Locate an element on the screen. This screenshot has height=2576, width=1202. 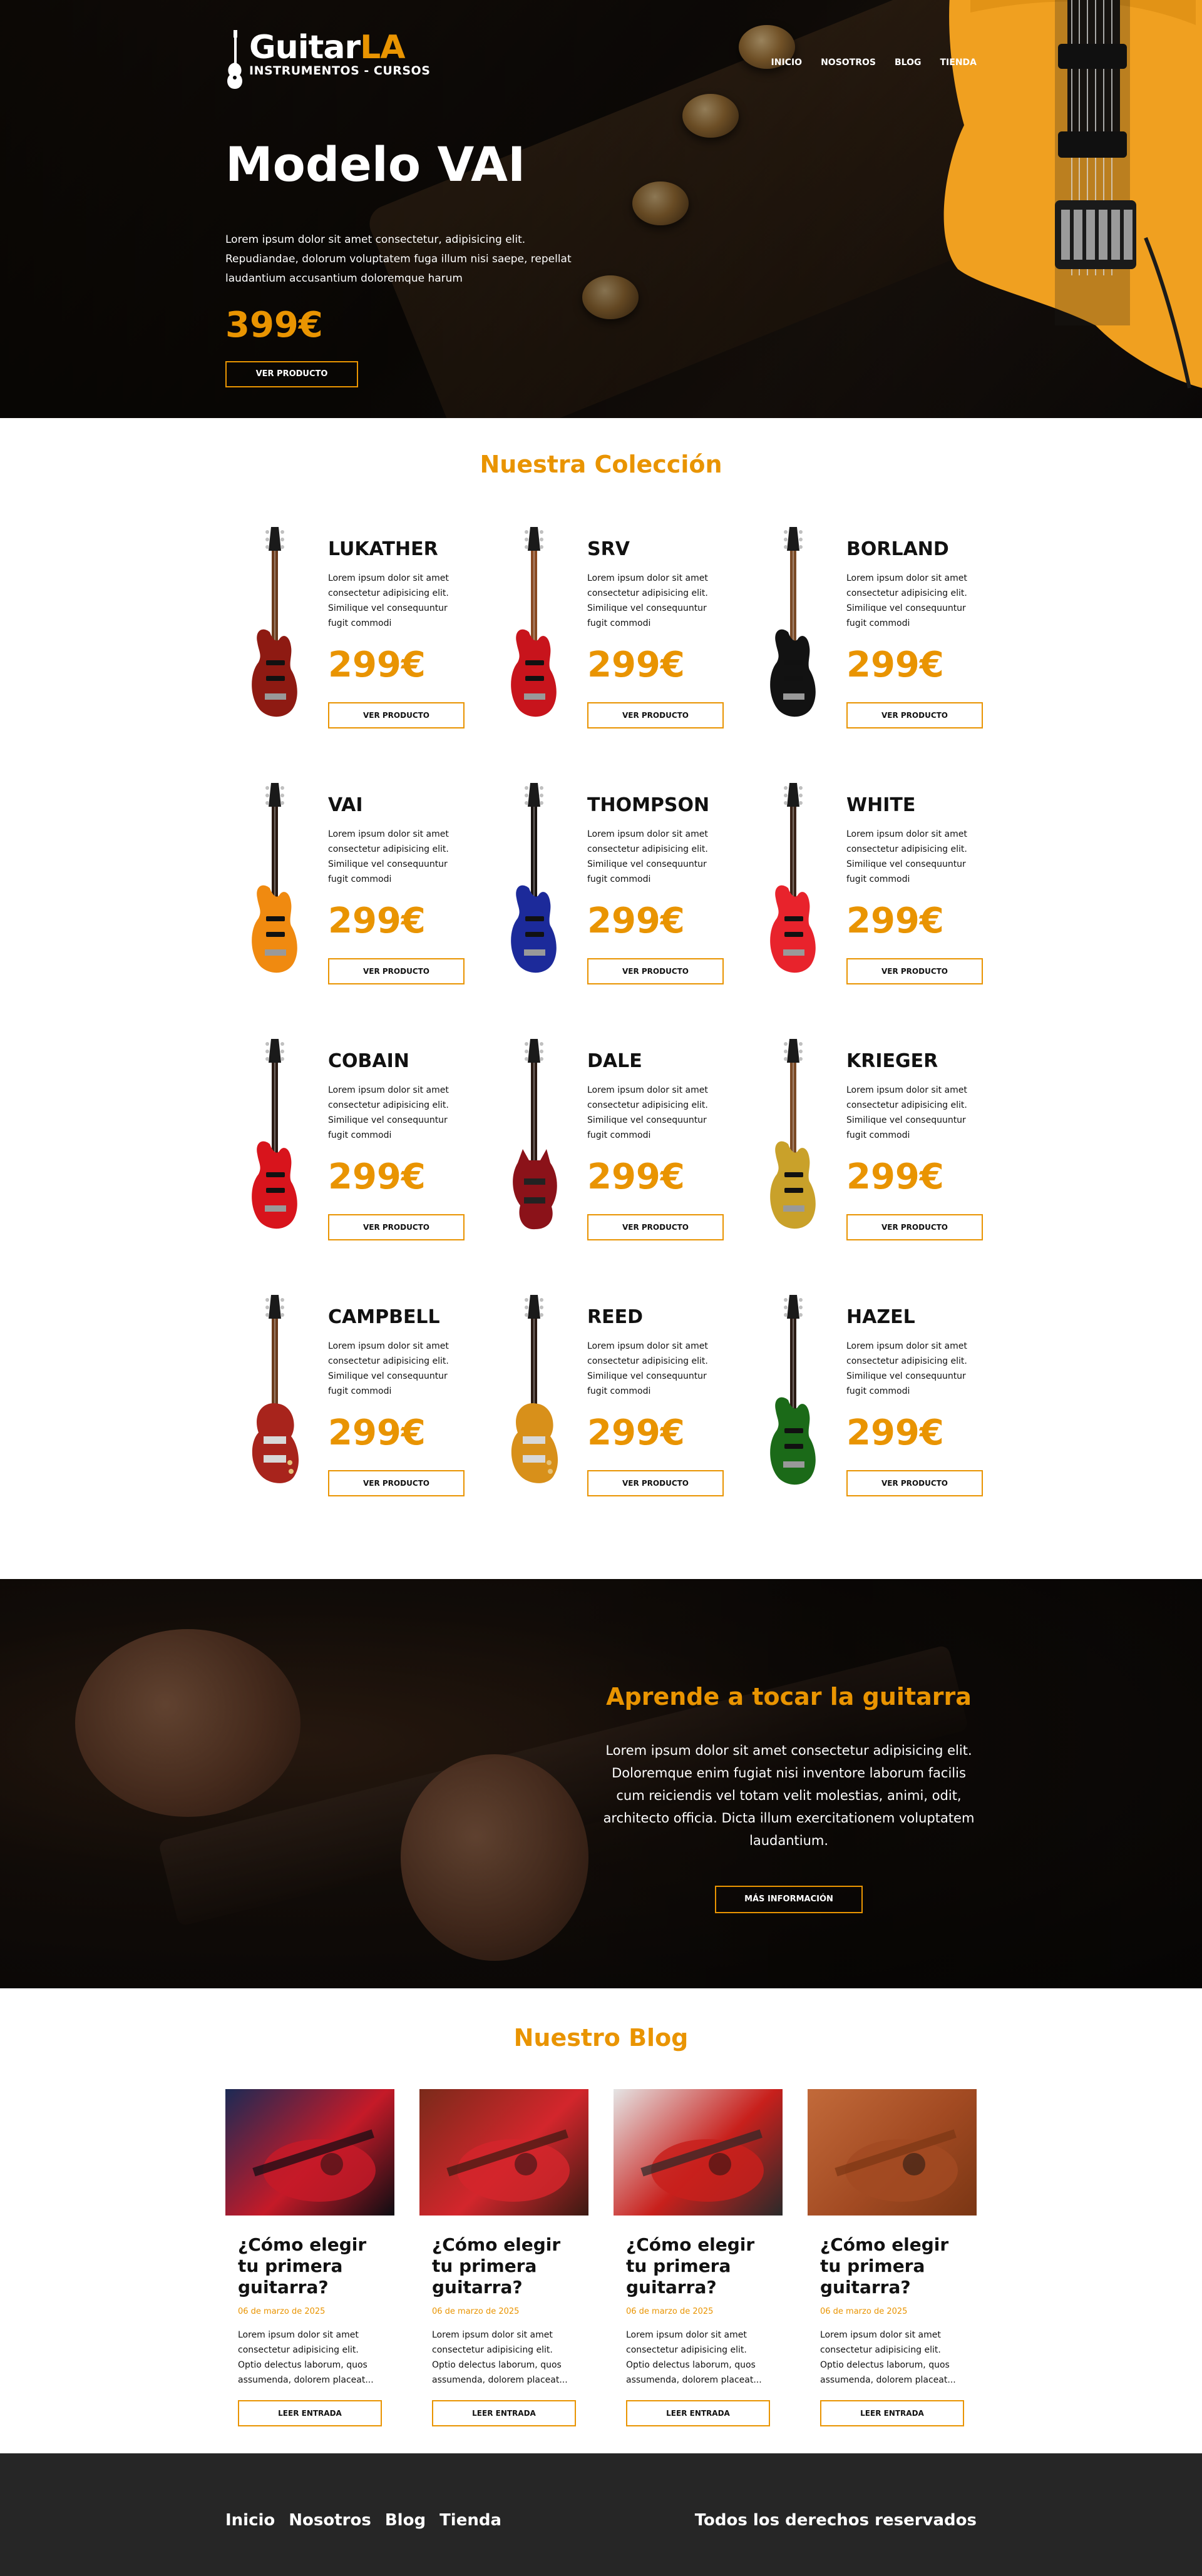
product-name: KRIEGER is located at coordinates (892, 1061).